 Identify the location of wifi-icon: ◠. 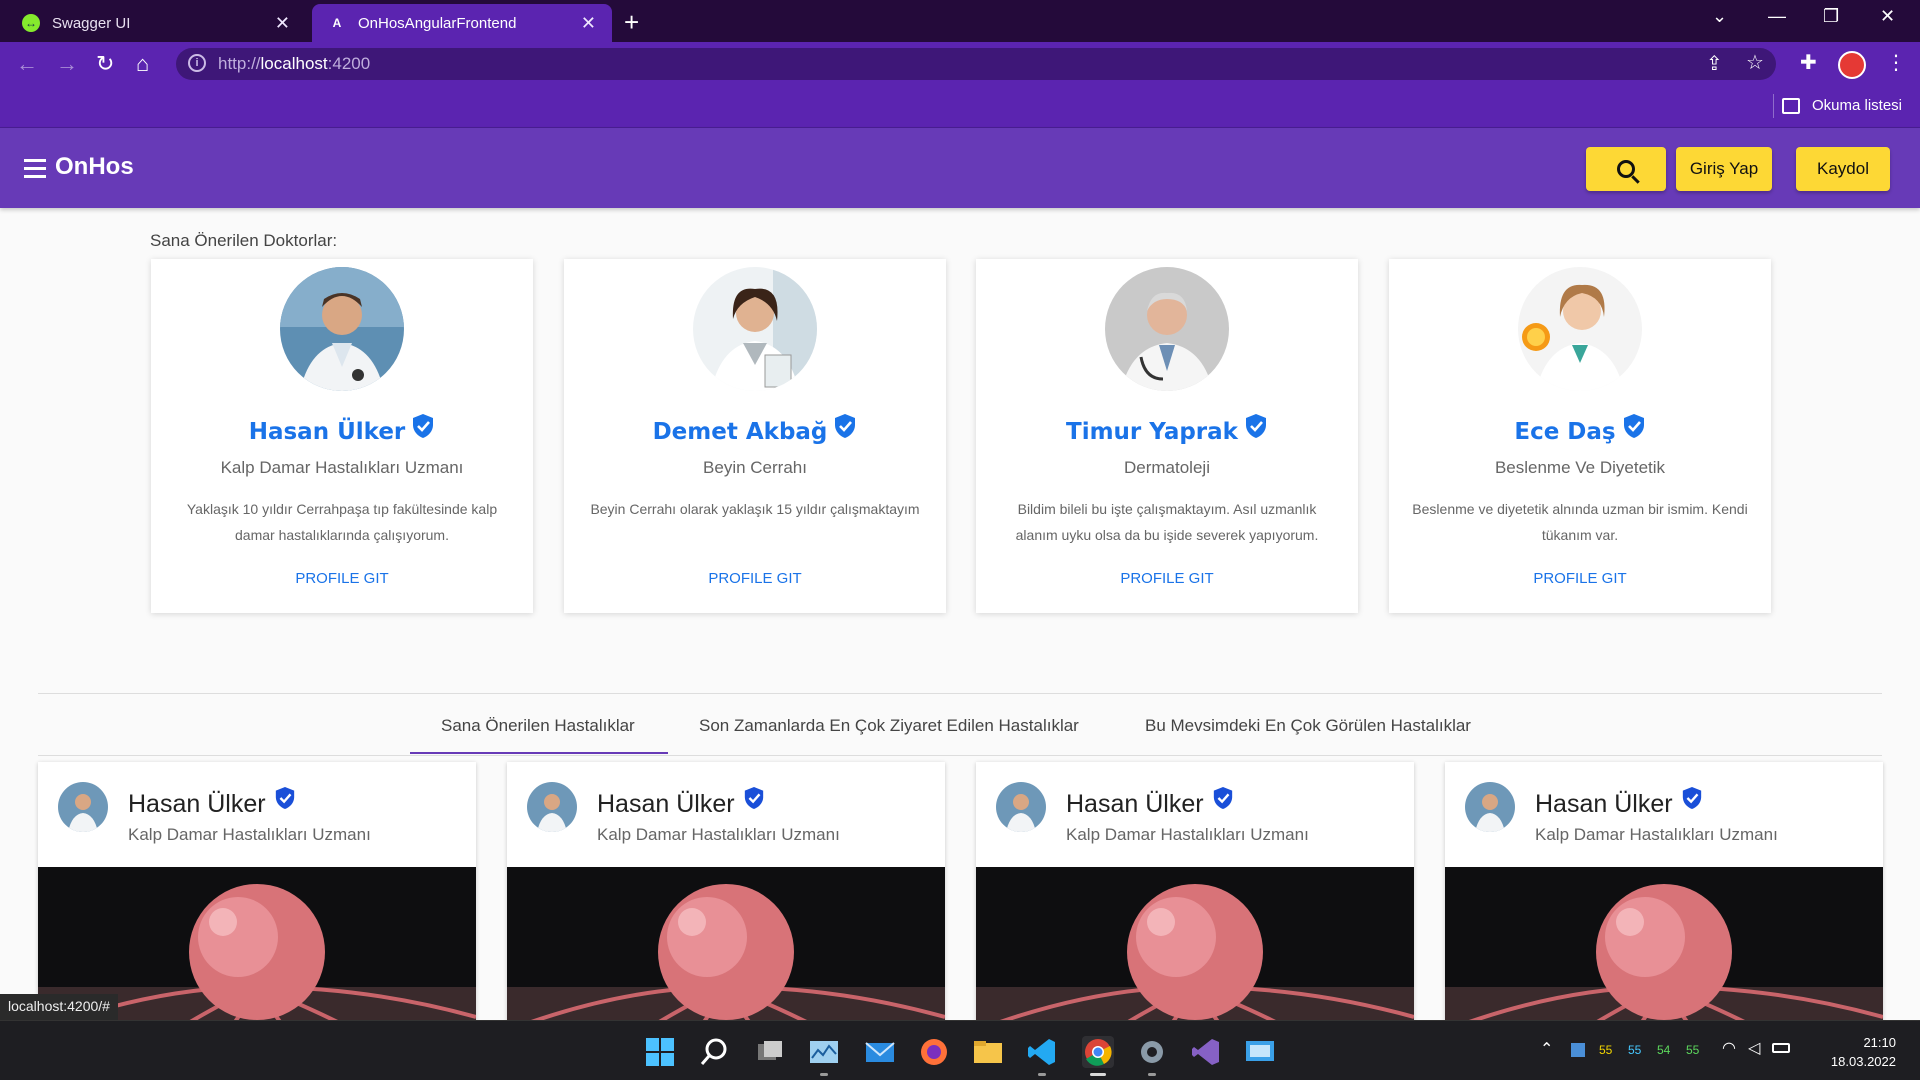
(1729, 1048).